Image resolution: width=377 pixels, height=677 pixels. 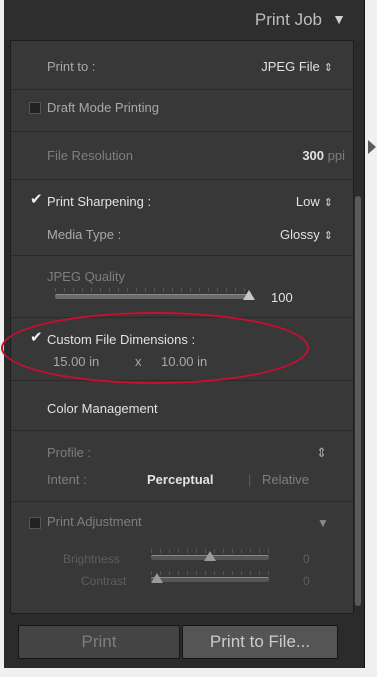 I want to click on print-to-select: JPEG File ⇕, so click(x=297, y=66).